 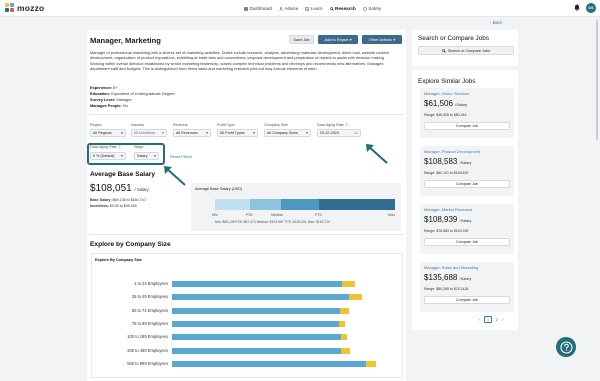 I want to click on similar-job-title: Manager, Visitor Services, so click(x=446, y=93).